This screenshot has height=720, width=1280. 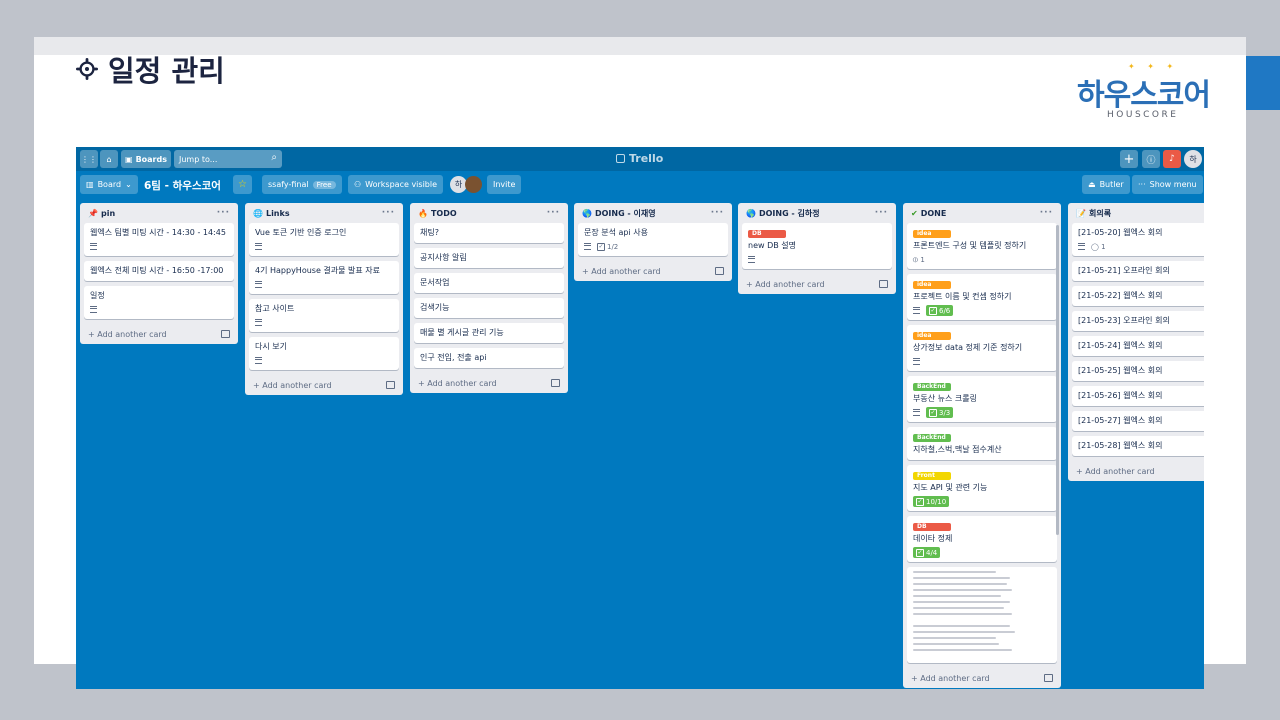 What do you see at coordinates (1120, 445) in the screenshot?
I see `card-title: [21-05-28] 웹엑스 회의` at bounding box center [1120, 445].